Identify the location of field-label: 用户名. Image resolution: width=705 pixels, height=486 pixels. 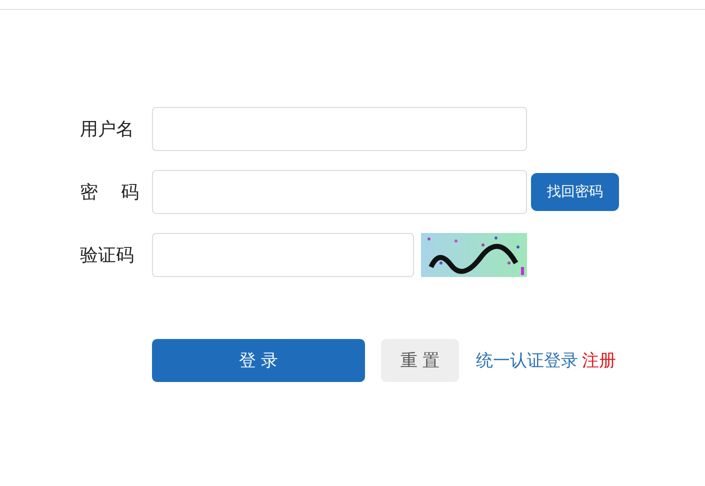
(107, 129).